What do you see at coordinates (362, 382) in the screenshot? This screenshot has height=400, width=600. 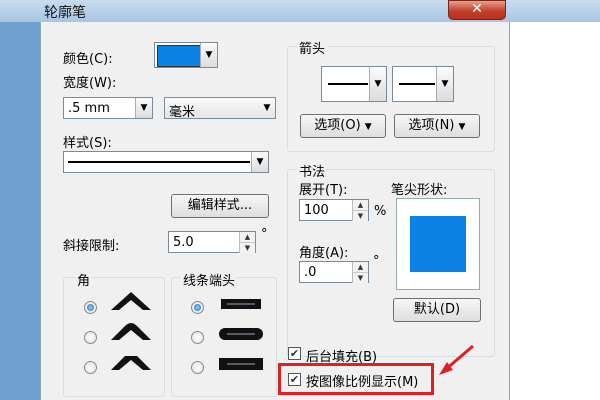 I see `scale-with-image-label: 按图像比例显示(M)` at bounding box center [362, 382].